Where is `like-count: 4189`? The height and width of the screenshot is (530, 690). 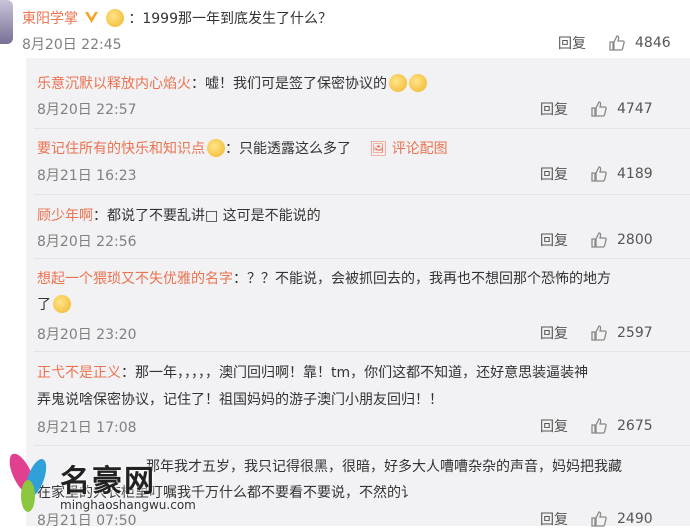
like-count: 4189 is located at coordinates (635, 174).